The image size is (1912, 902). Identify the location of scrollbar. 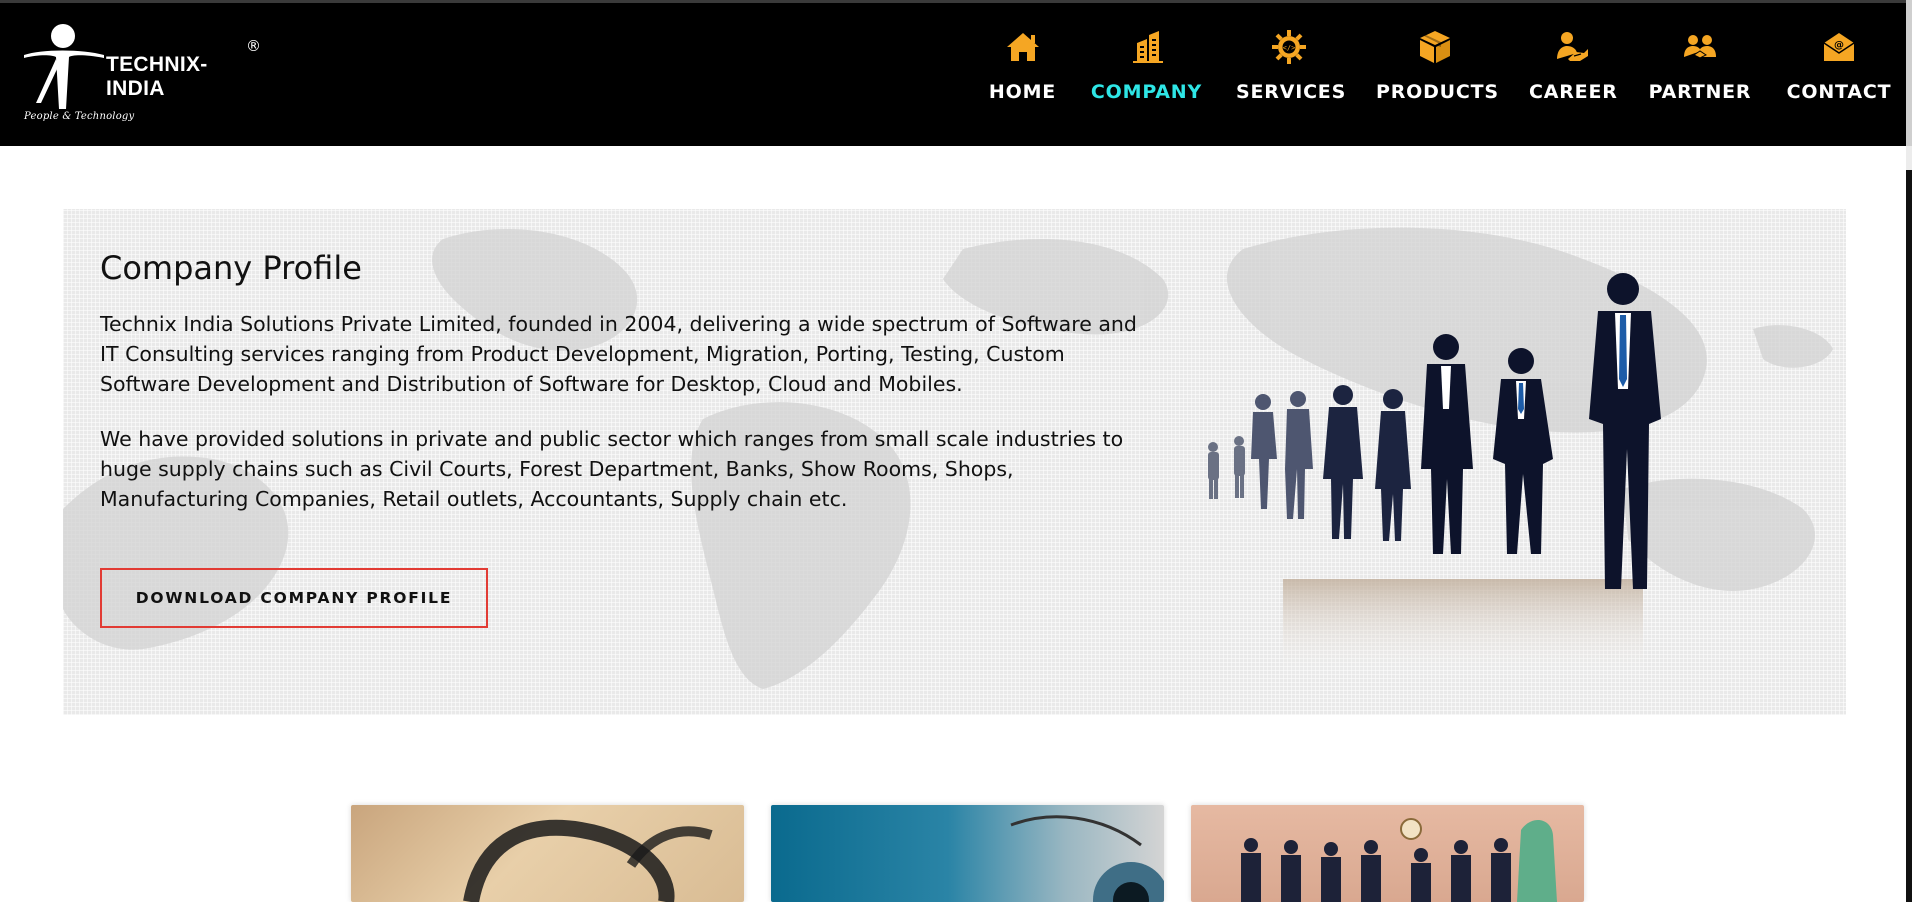
(1909, 524).